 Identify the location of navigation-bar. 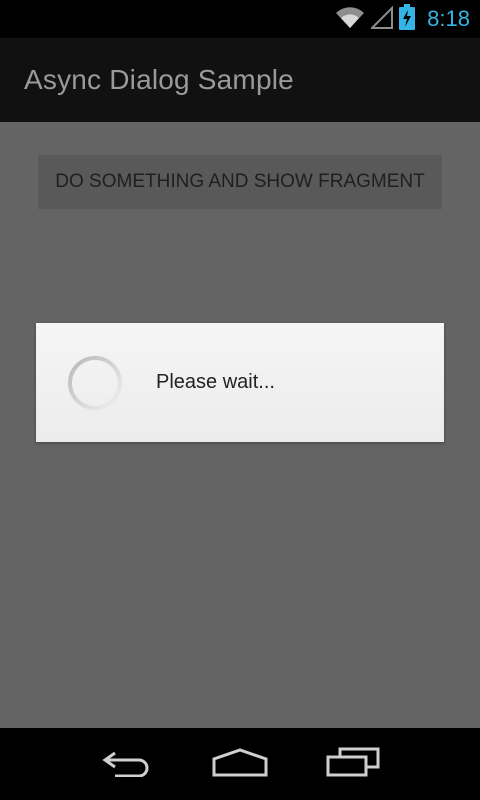
(240, 764).